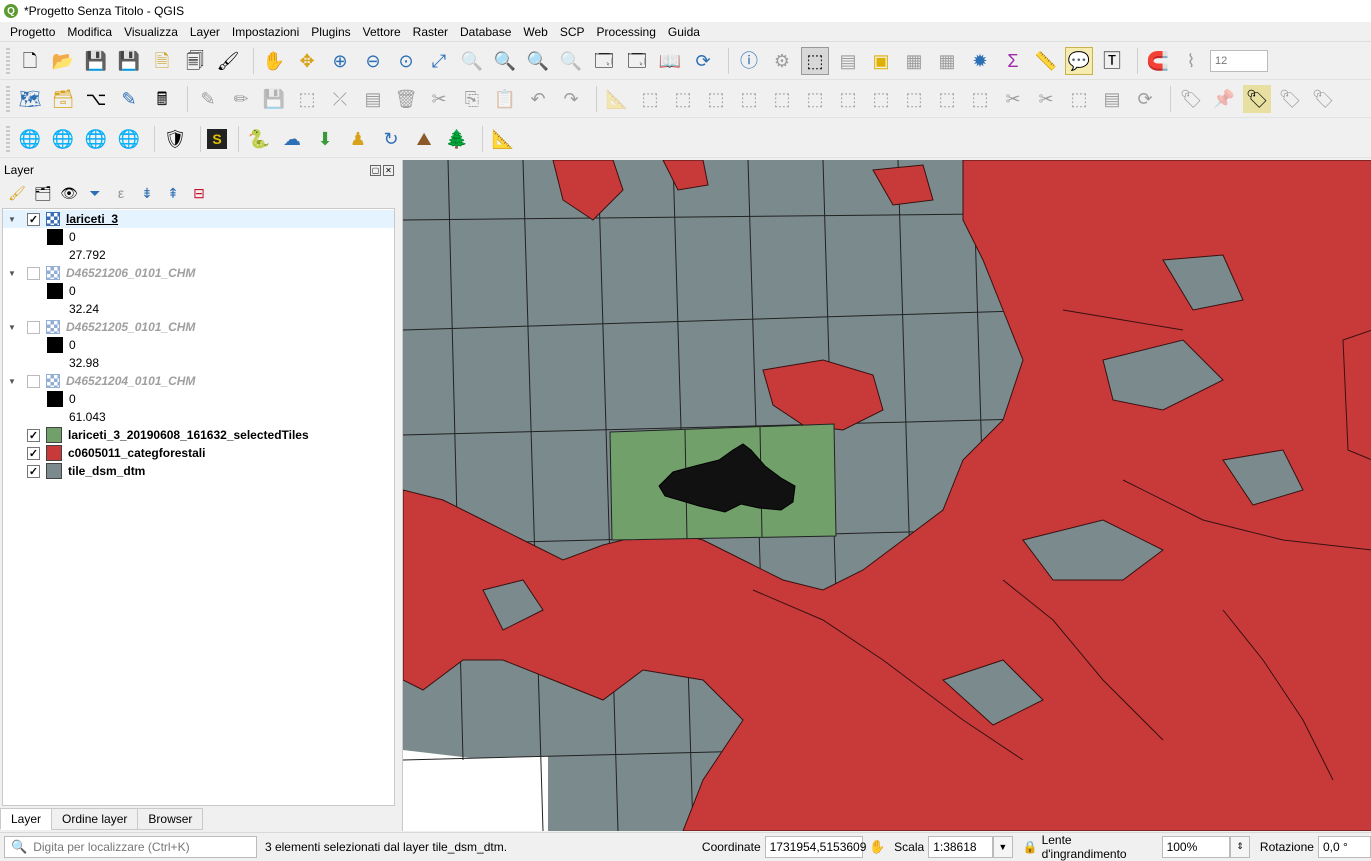 The width and height of the screenshot is (1371, 861). I want to click on add-group-icon: 🗂, so click(43, 193).